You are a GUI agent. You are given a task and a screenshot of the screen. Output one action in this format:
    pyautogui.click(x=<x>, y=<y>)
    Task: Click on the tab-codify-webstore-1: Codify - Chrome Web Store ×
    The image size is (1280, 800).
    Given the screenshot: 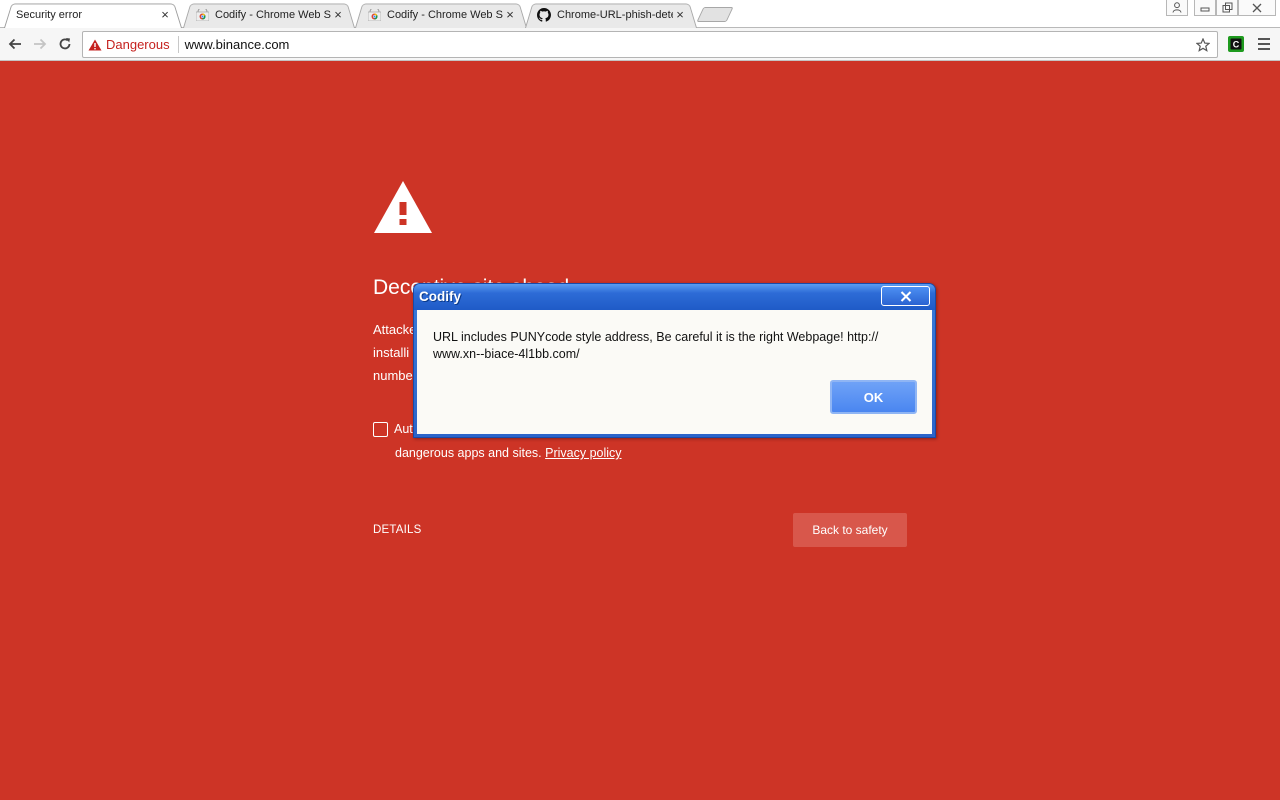 What is the action you would take?
    pyautogui.click(x=269, y=14)
    